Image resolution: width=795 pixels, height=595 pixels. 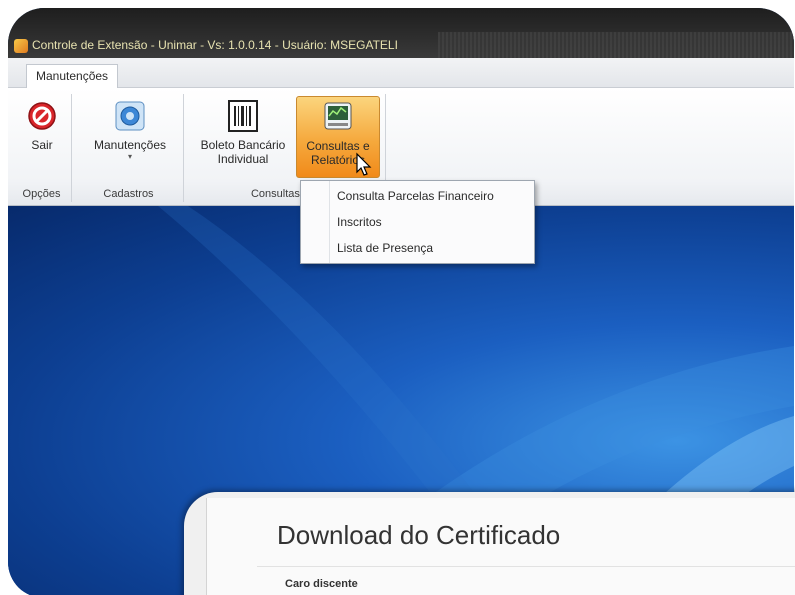 What do you see at coordinates (364, 164) in the screenshot?
I see `mouse-cursor-icon` at bounding box center [364, 164].